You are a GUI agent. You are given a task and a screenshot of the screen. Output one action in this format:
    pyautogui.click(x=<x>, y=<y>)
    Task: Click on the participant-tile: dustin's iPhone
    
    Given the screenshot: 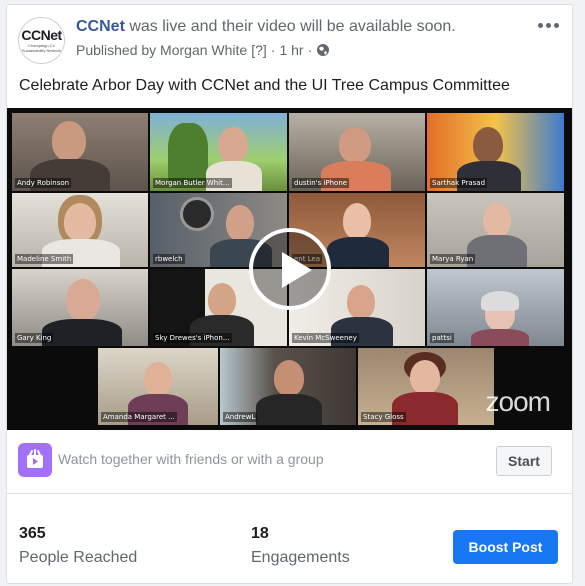 What is the action you would take?
    pyautogui.click(x=357, y=152)
    